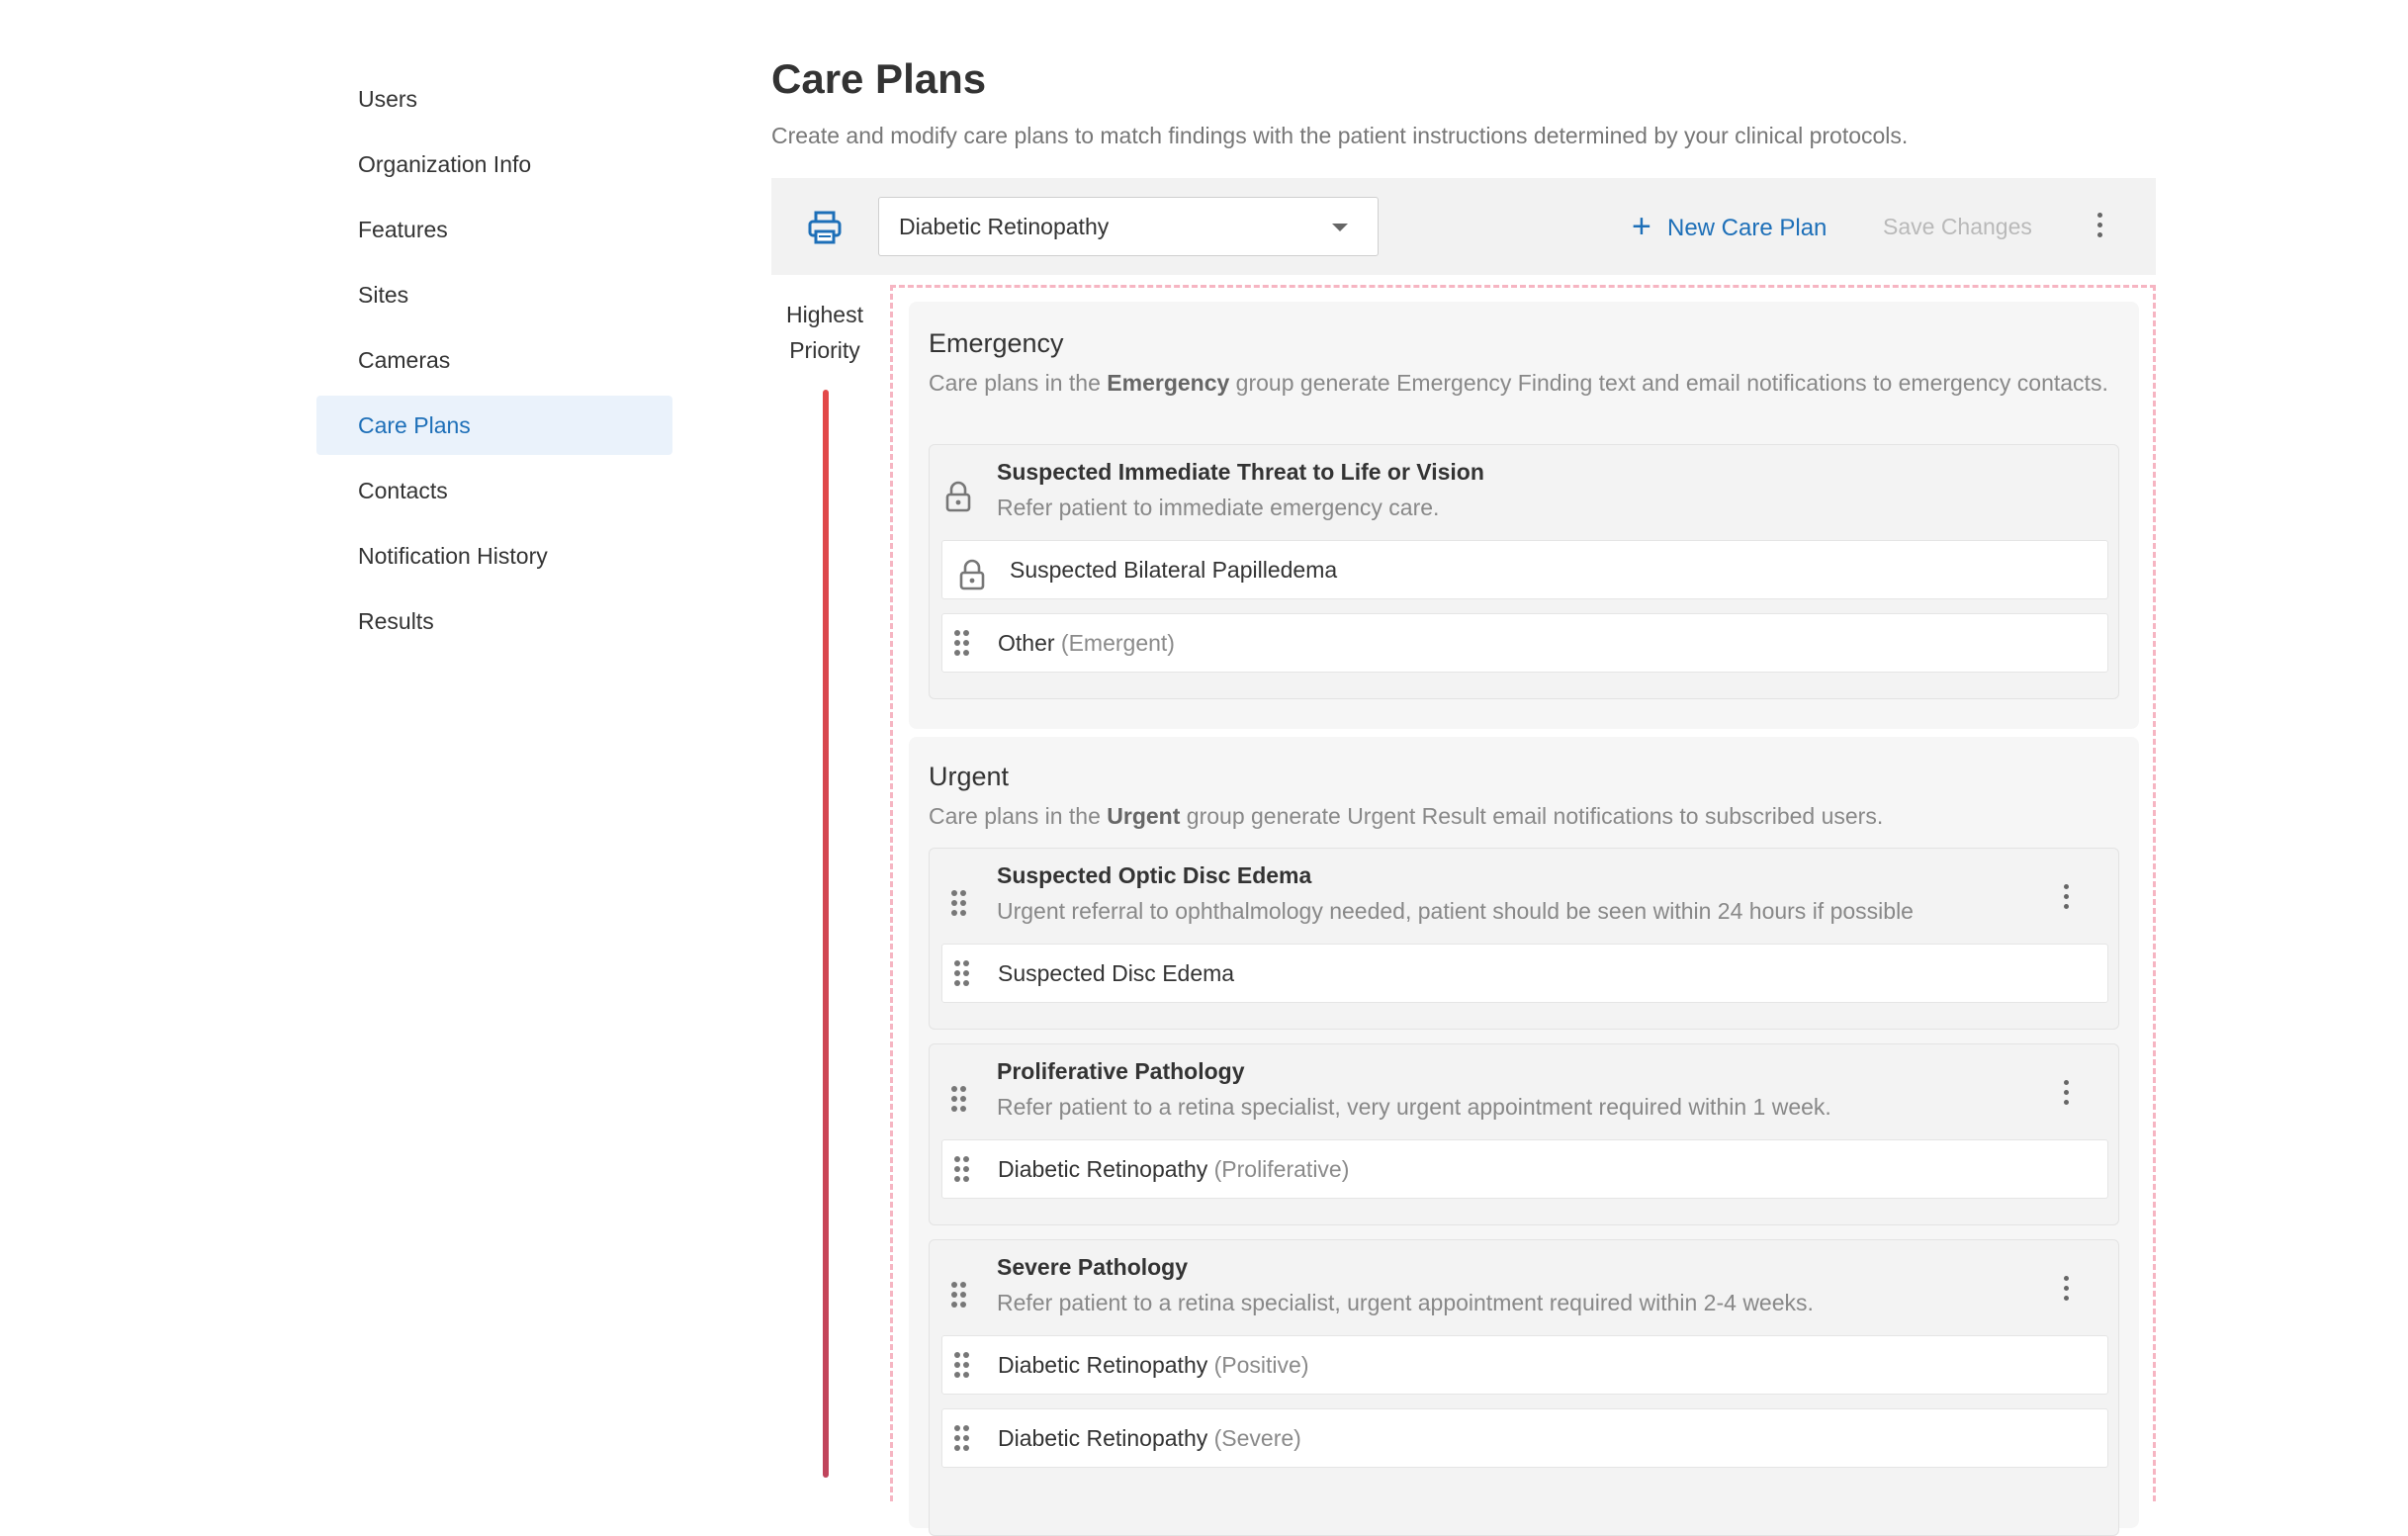  I want to click on group-title: Urgent, so click(969, 776).